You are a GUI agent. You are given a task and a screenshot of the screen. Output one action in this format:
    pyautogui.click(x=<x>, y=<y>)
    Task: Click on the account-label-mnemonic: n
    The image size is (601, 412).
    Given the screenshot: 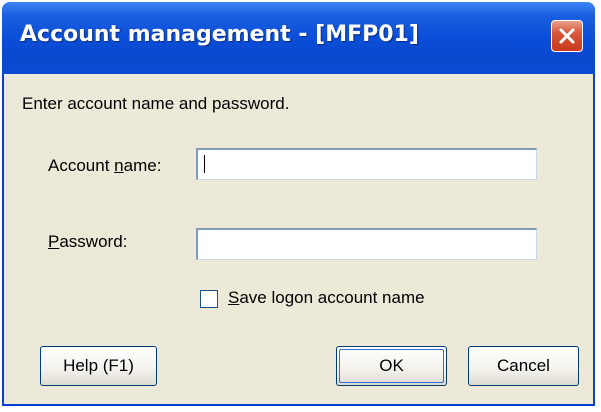 What is the action you would take?
    pyautogui.click(x=119, y=165)
    